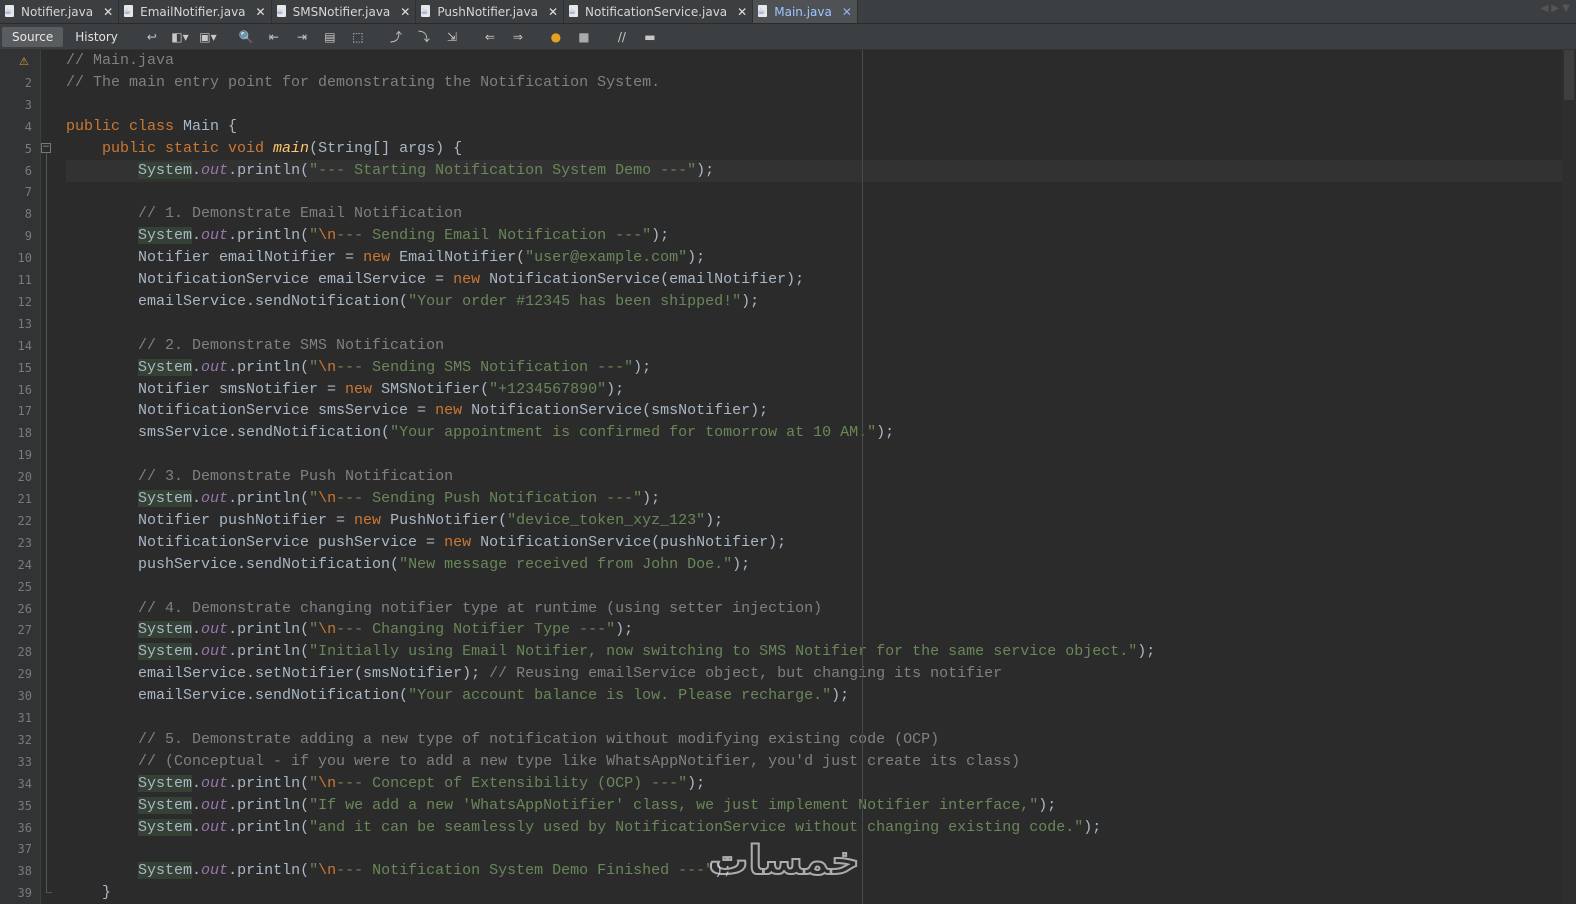 This screenshot has height=904, width=1576. Describe the element at coordinates (237, 696) in the screenshot. I see `code-token: emailService.sendNotification(` at that location.